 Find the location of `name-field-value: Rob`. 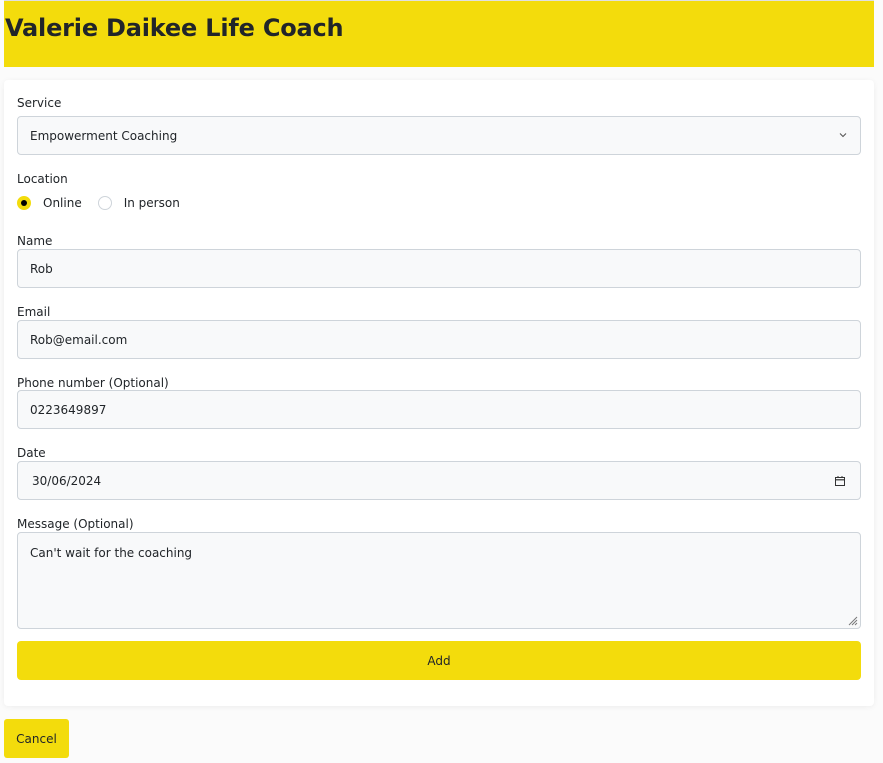

name-field-value: Rob is located at coordinates (41, 268).